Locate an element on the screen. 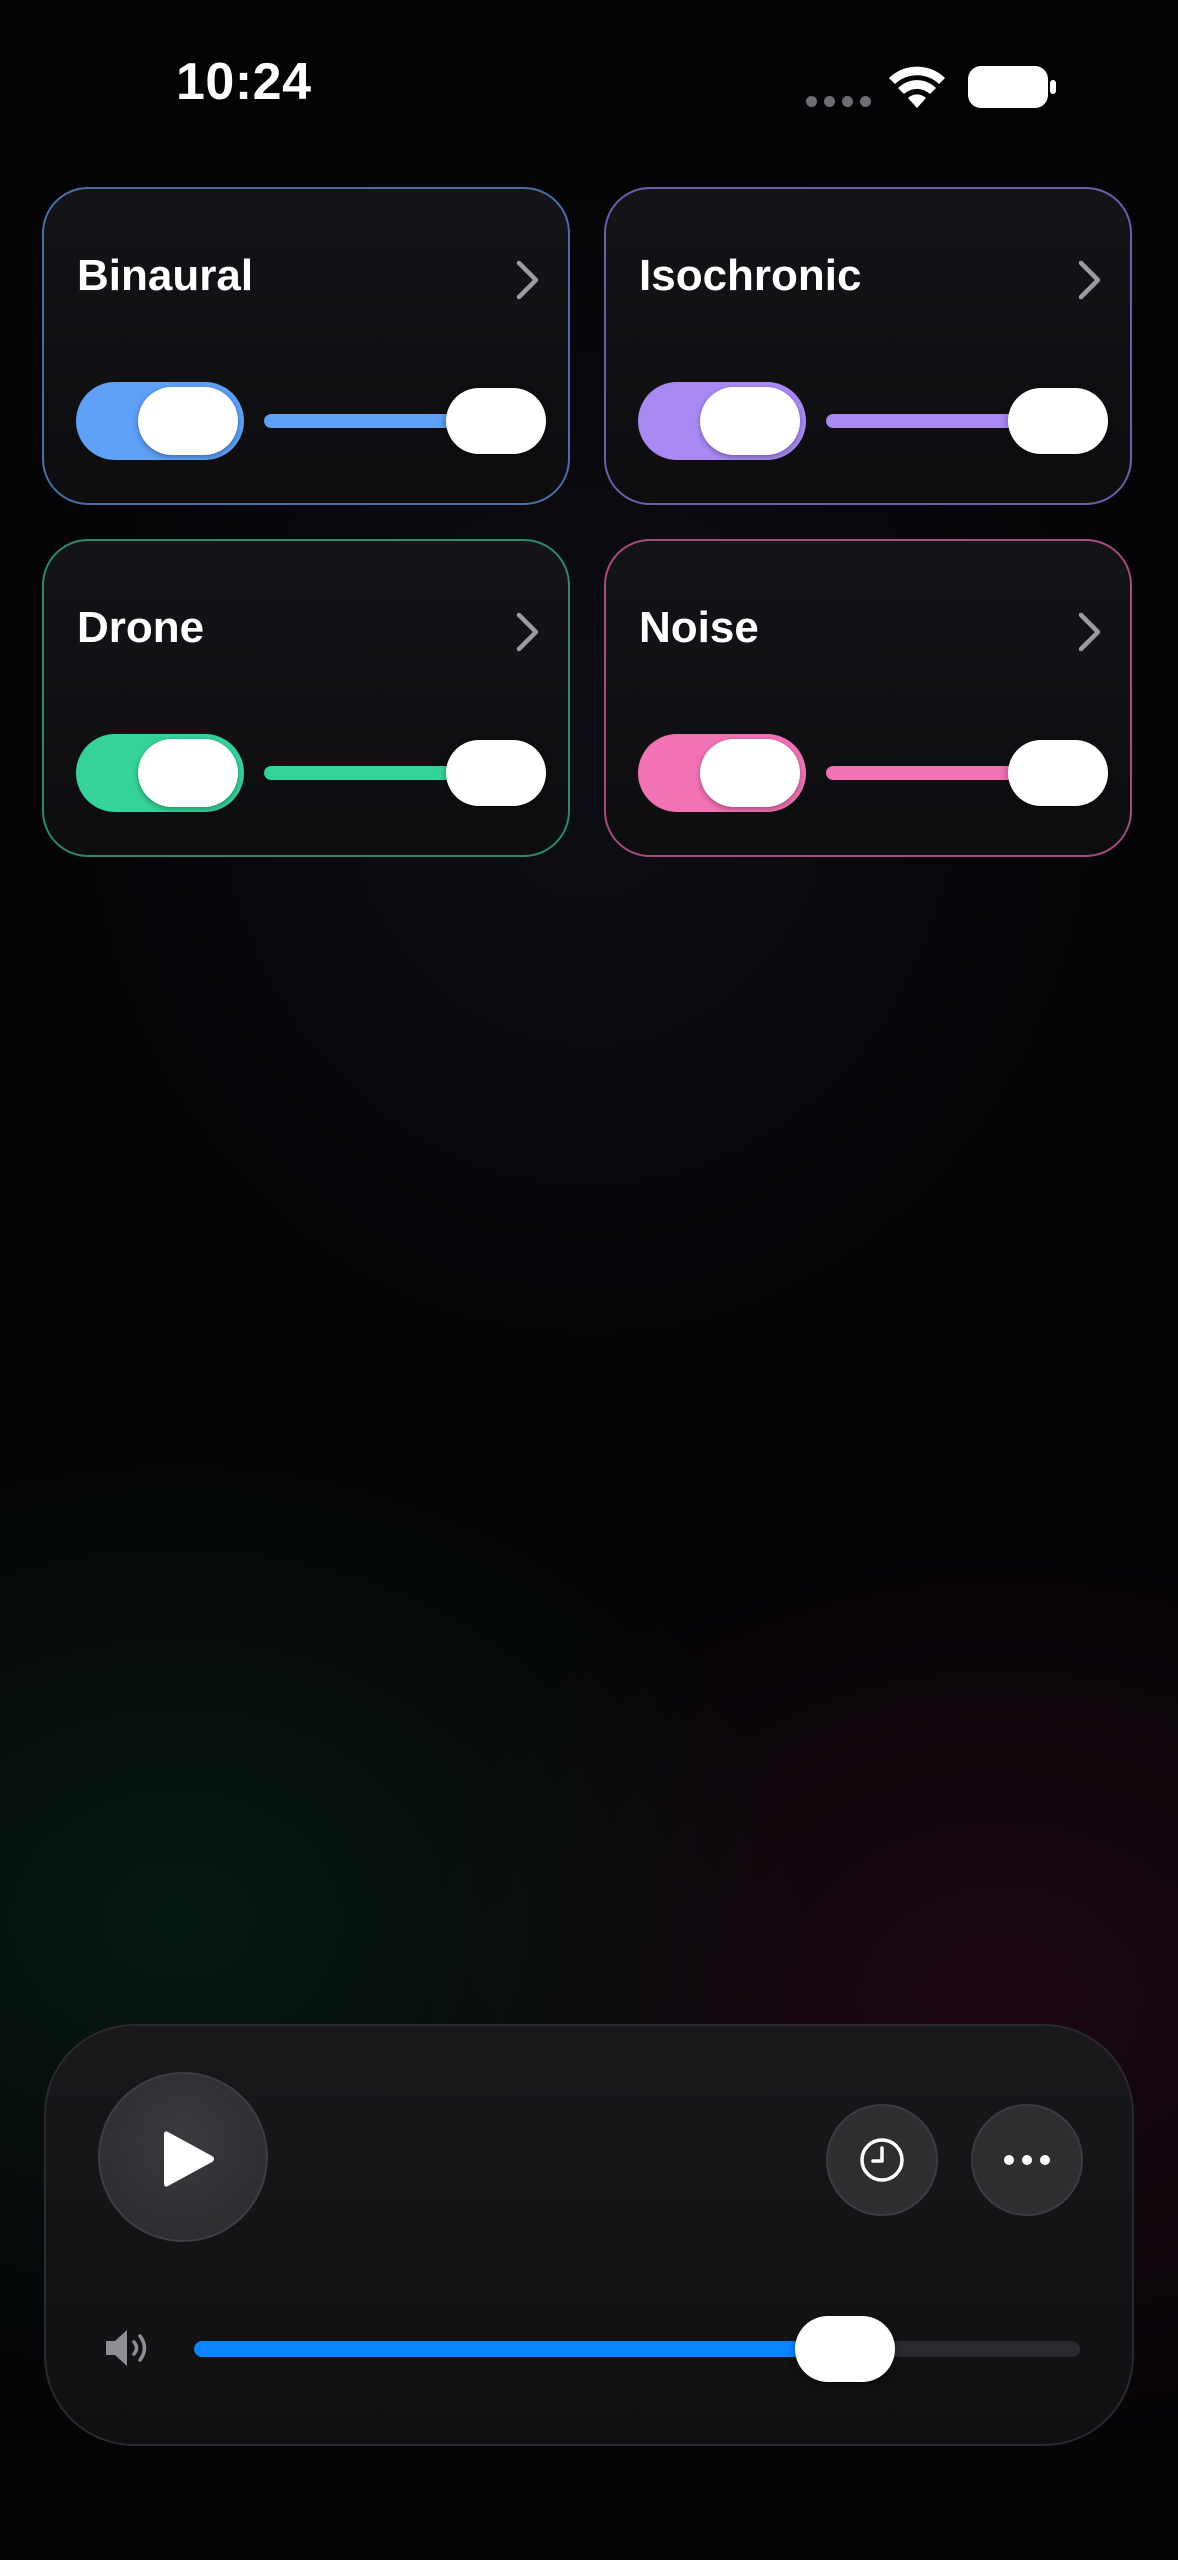 The width and height of the screenshot is (1178, 2560). more-icon is located at coordinates (1027, 2160).